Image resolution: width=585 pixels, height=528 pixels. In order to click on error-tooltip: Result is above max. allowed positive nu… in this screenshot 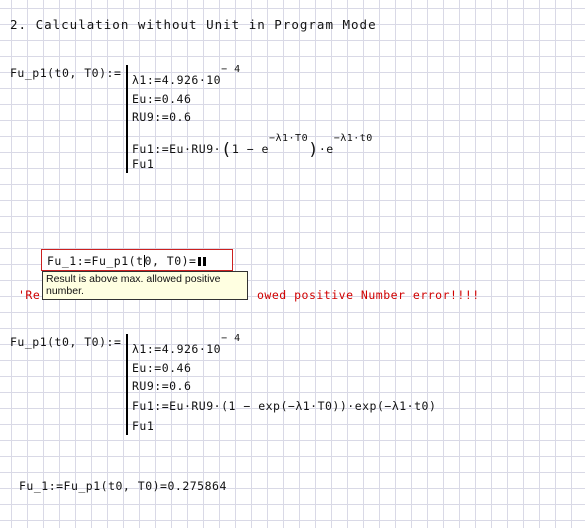, I will do `click(145, 285)`.